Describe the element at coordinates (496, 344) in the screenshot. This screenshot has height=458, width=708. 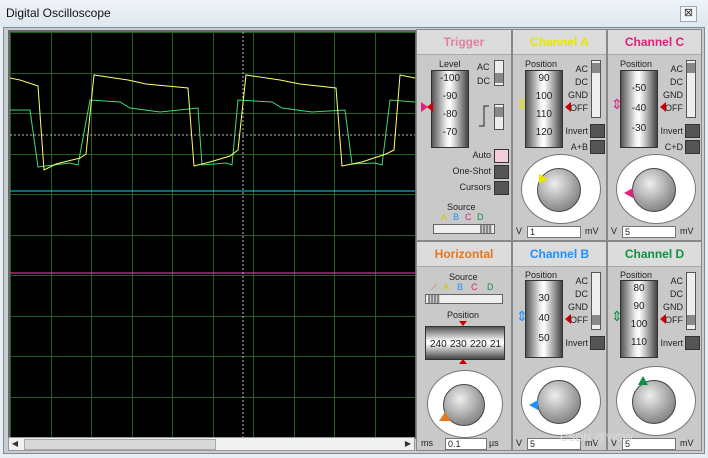
I see `hpos-value: 21` at that location.